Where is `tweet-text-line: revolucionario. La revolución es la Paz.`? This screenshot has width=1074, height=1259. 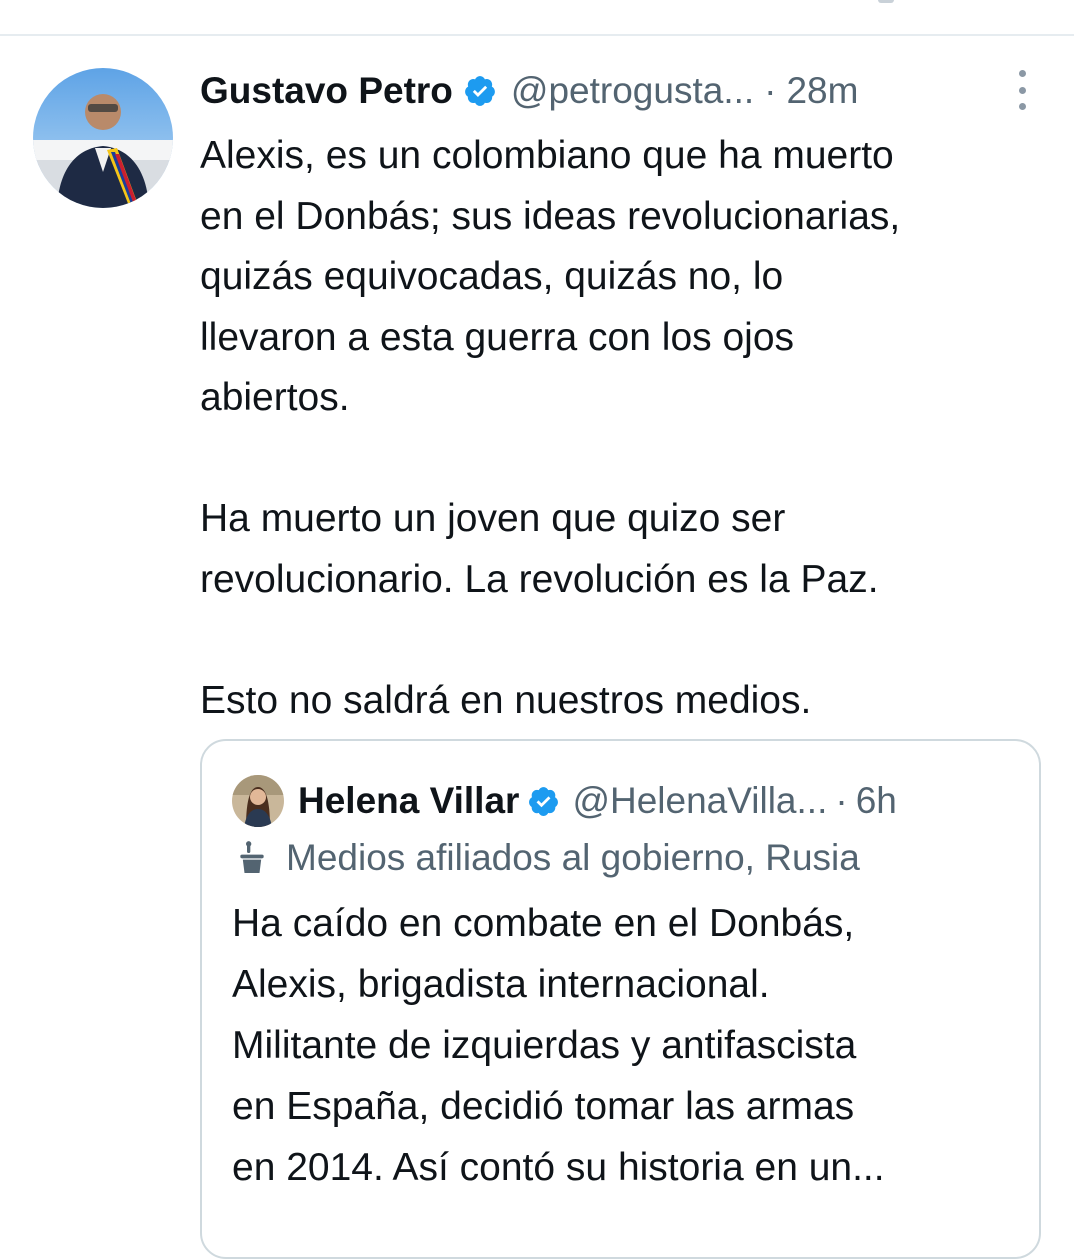
tweet-text-line: revolucionario. La revolución es la Paz. is located at coordinates (539, 579).